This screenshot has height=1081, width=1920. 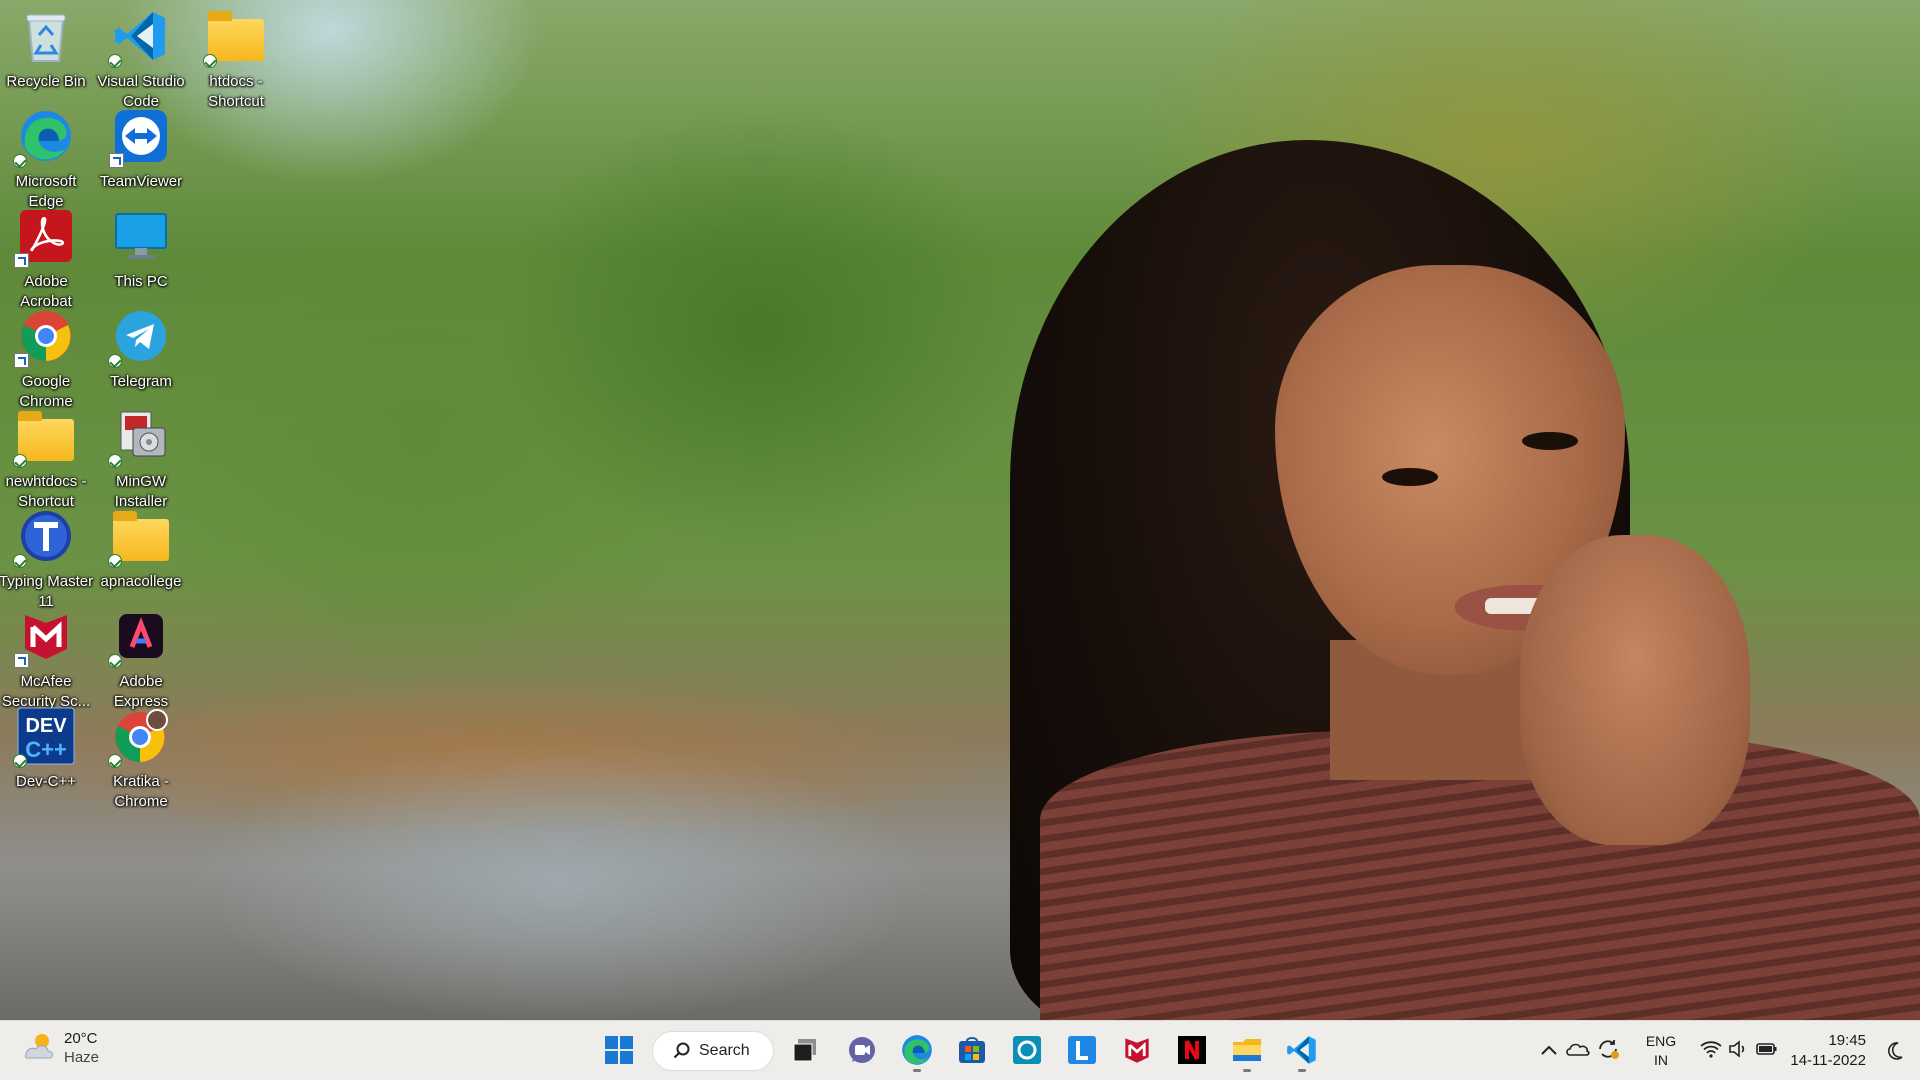 I want to click on desktop-icon-label: Kratika - Chrome, so click(x=141, y=791).